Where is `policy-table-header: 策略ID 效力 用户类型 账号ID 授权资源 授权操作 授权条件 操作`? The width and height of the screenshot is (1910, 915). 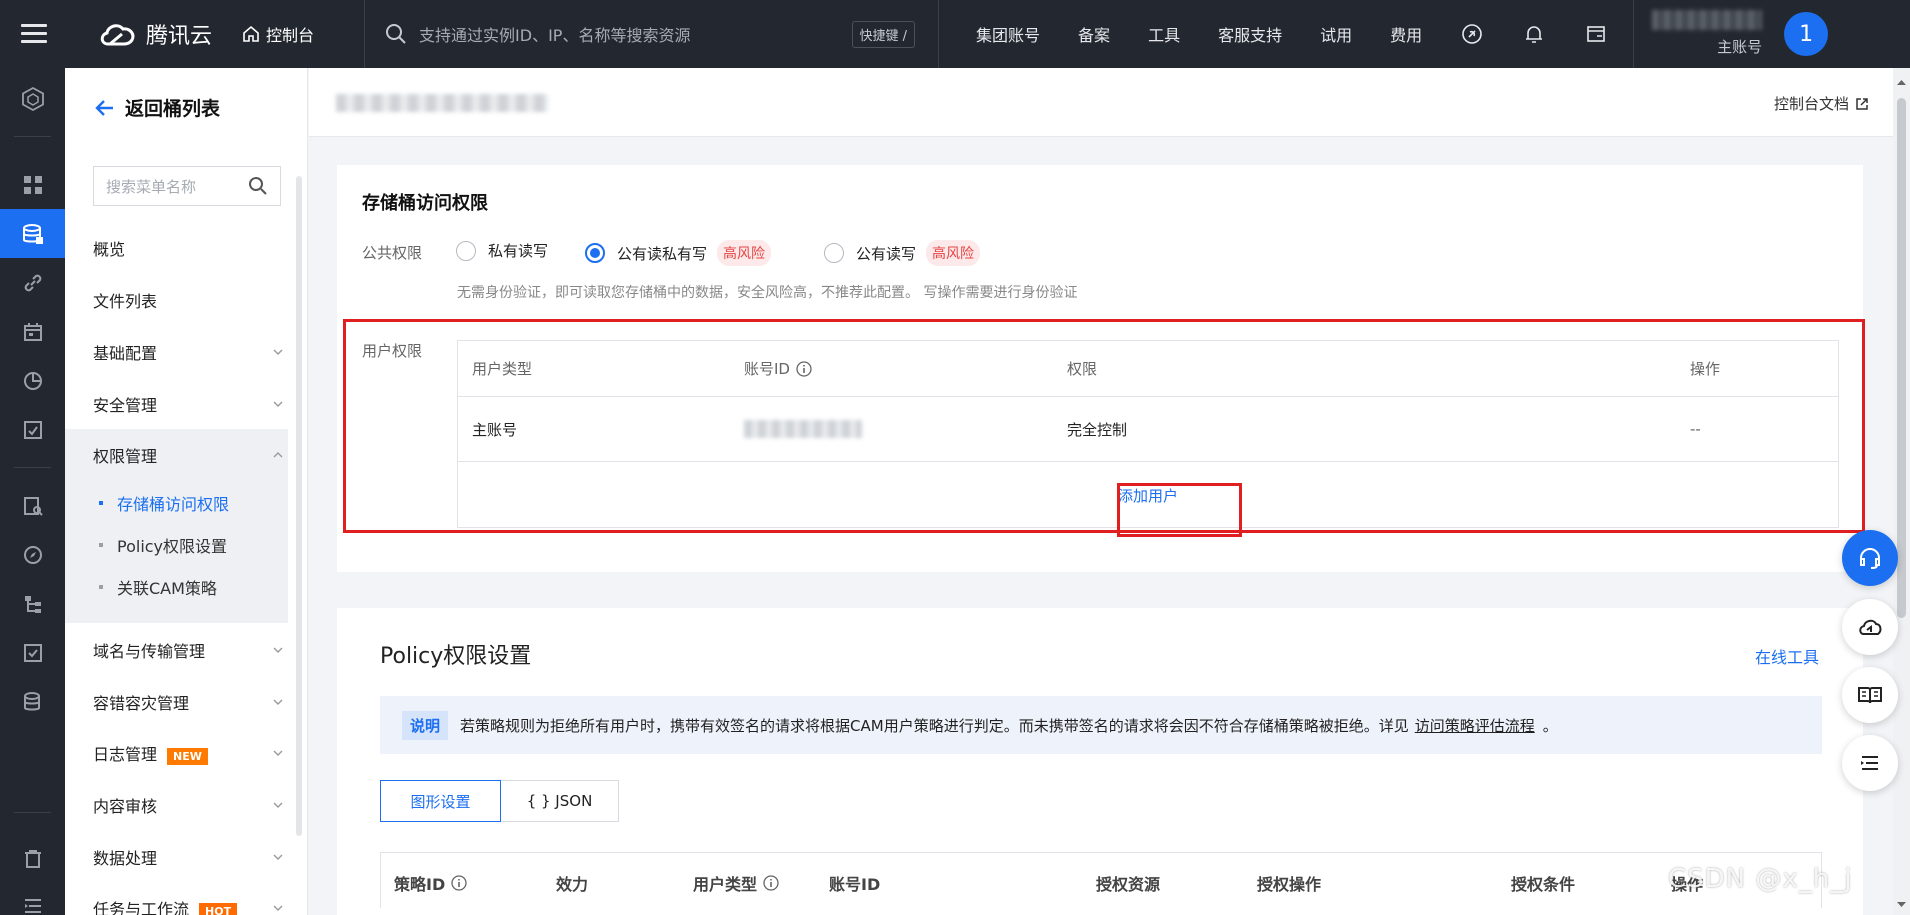
policy-table-header: 策略ID 效力 用户类型 账号ID 授权资源 授权操作 授权条件 操作 is located at coordinates (1101, 880).